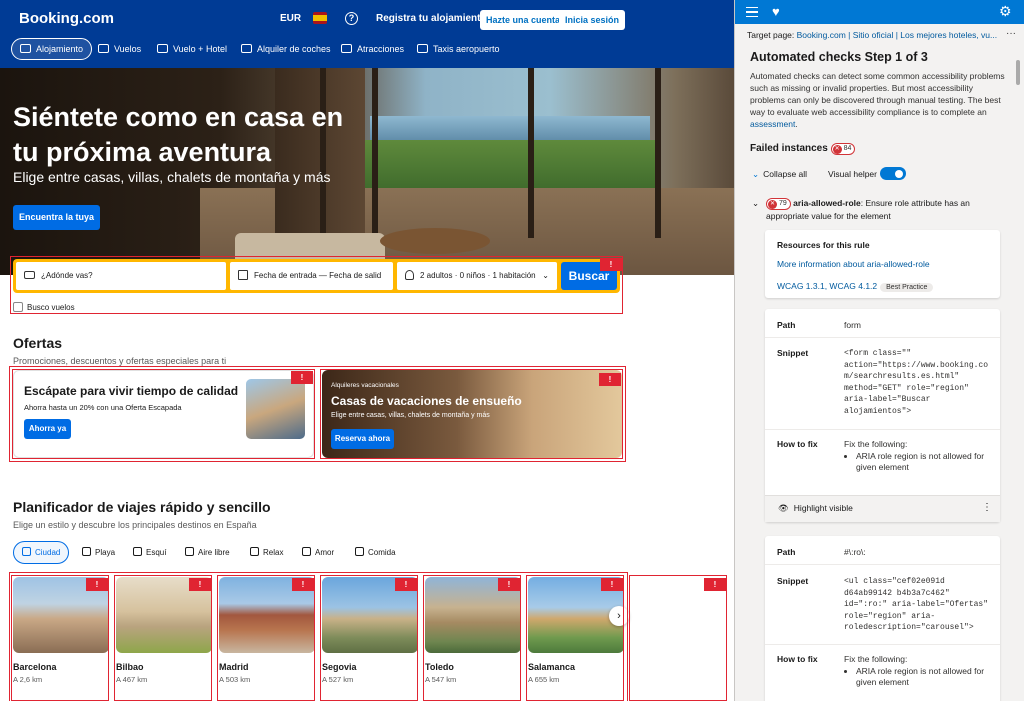 The width and height of the screenshot is (1024, 701). Describe the element at coordinates (778, 204) in the screenshot. I see `rule-count-badge: ✕ 79` at that location.